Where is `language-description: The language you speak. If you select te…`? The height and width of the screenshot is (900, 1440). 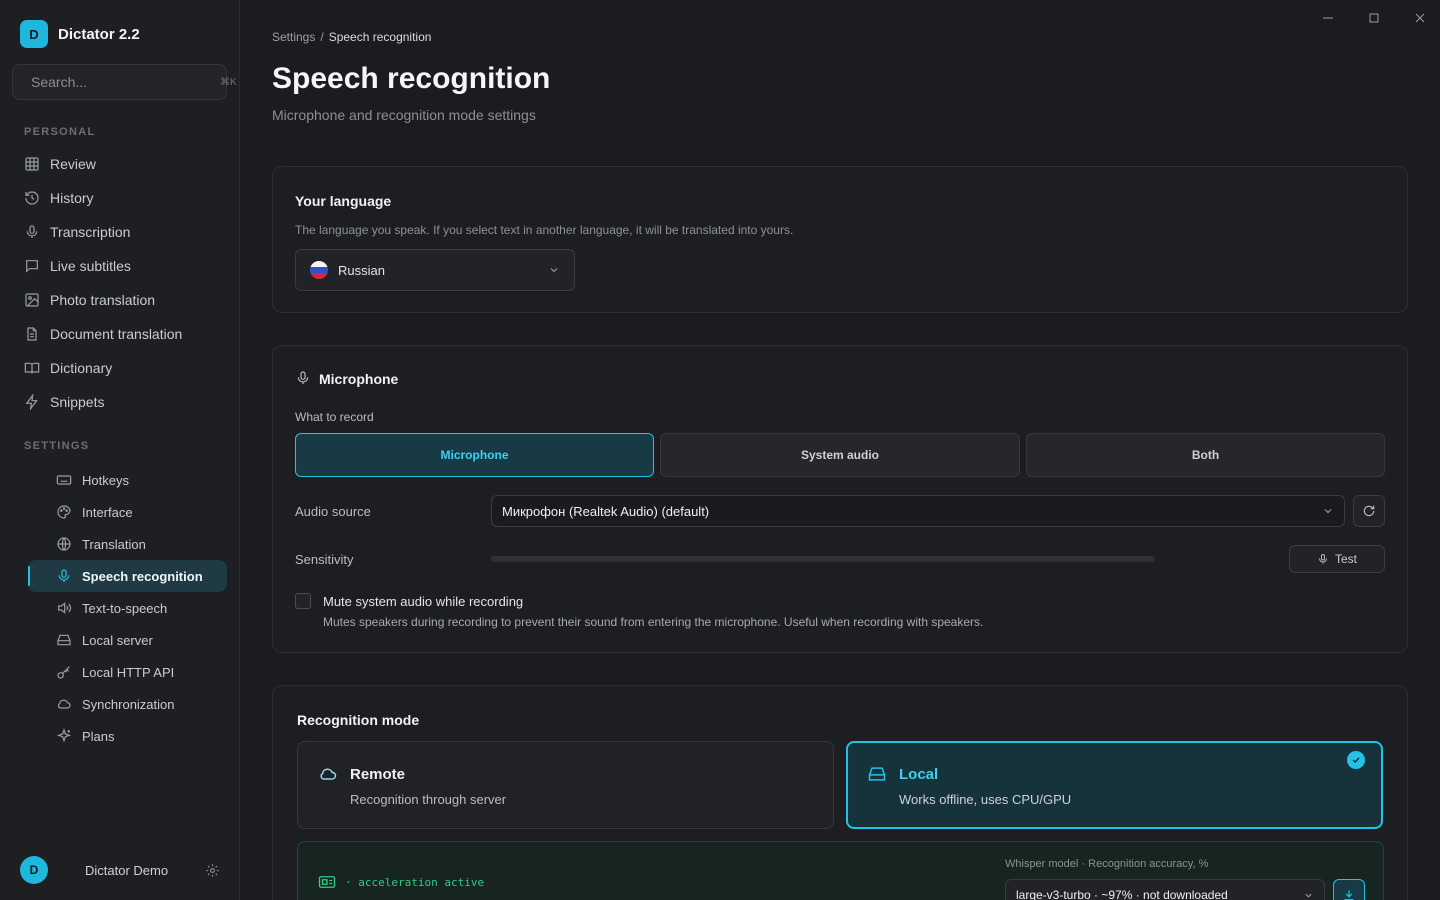
language-description: The language you speak. If you select te… is located at coordinates (544, 230).